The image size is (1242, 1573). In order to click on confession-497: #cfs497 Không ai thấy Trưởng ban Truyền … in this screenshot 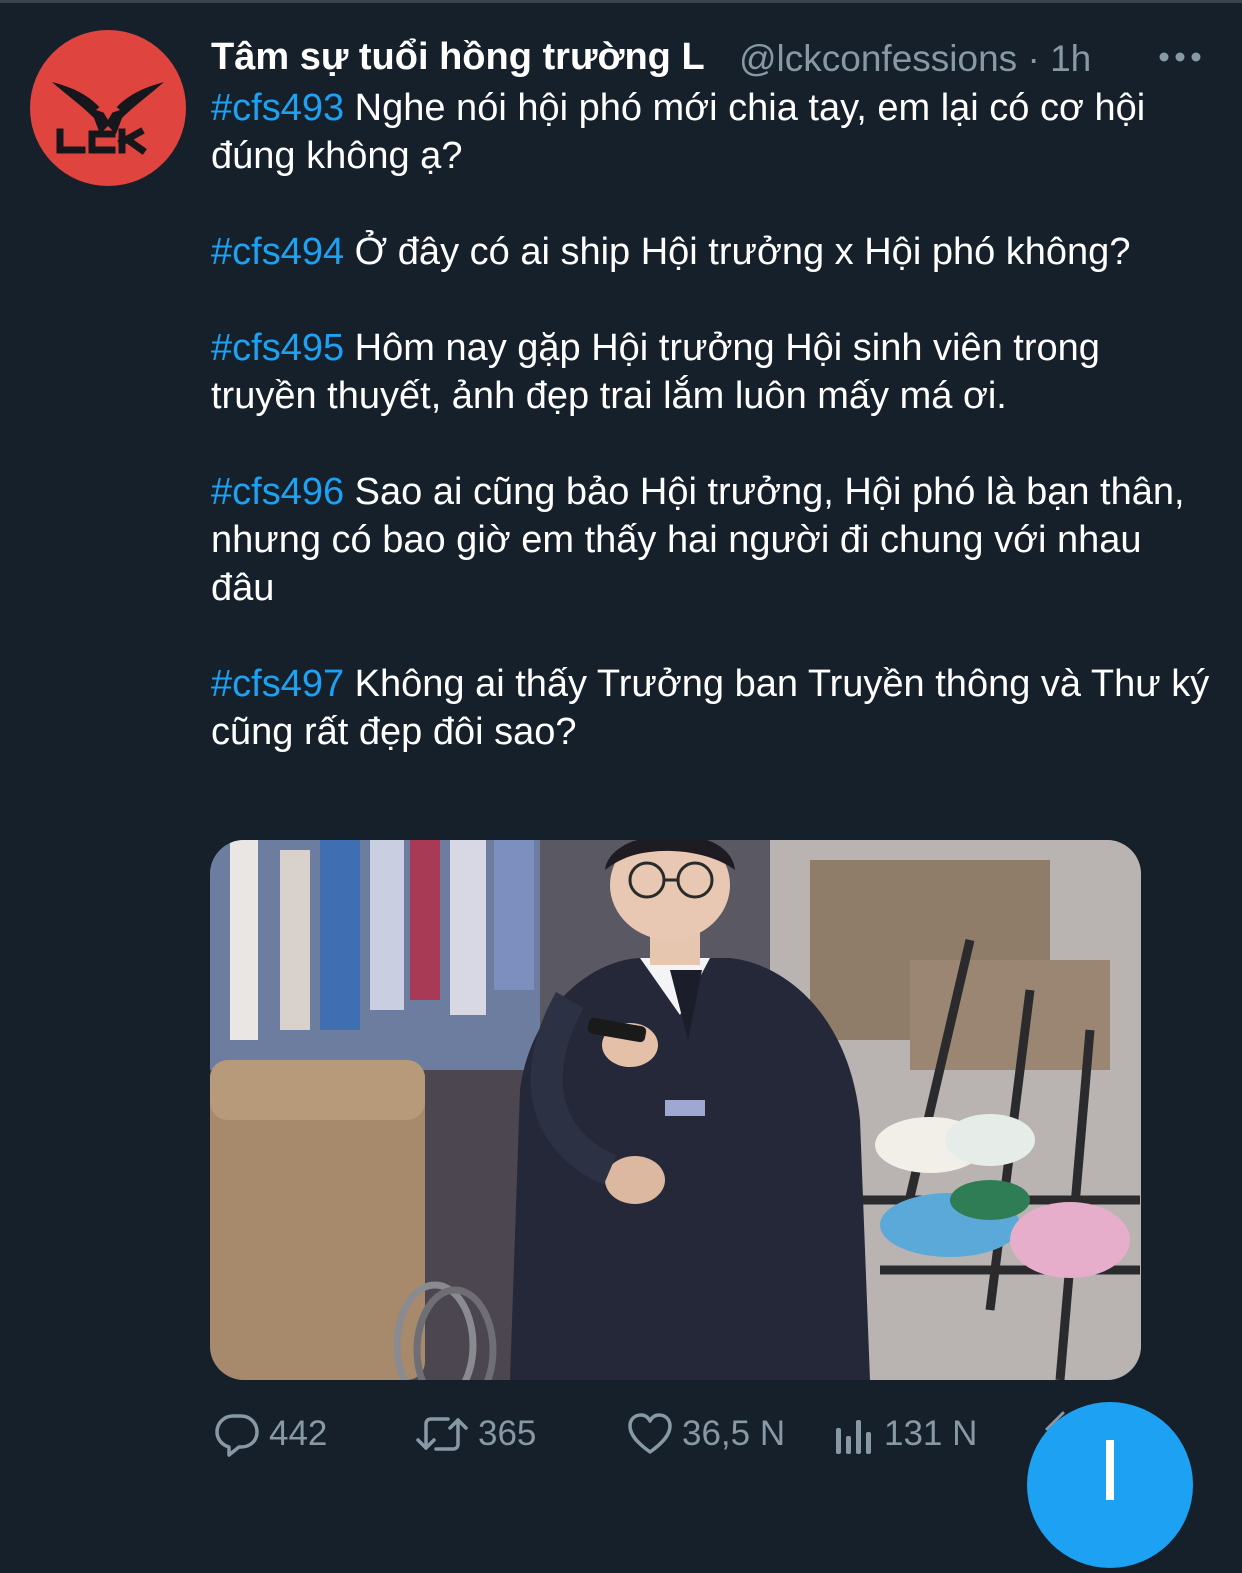, I will do `click(711, 708)`.